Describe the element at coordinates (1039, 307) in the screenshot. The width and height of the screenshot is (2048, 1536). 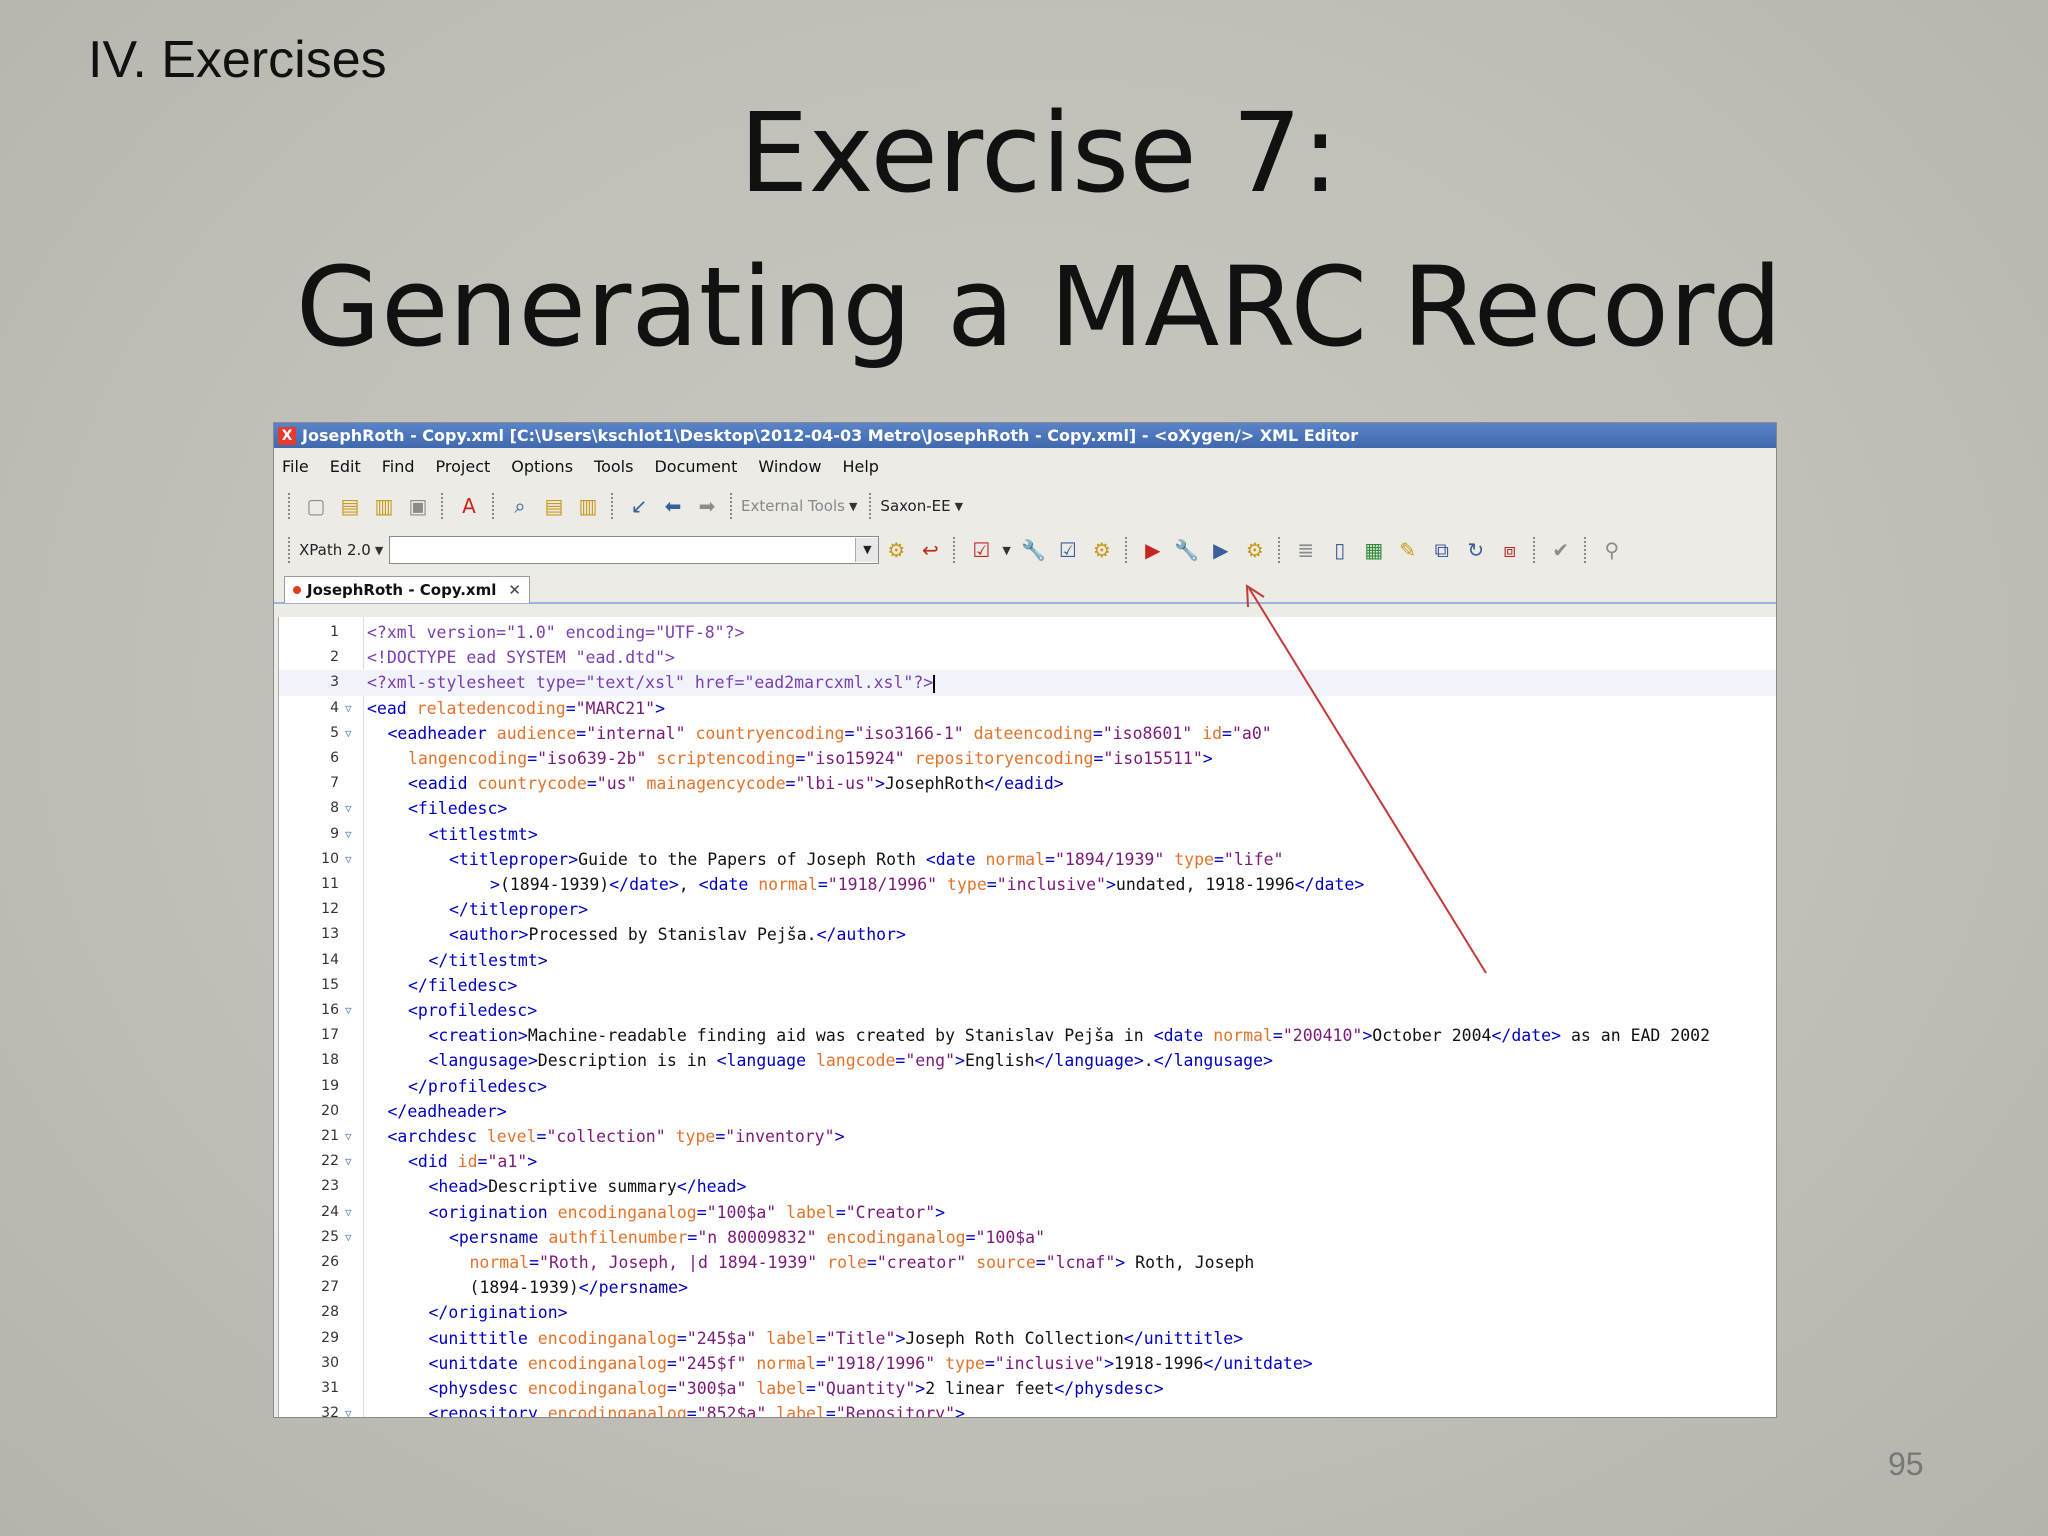
I see `slide-title-line2: Generating a MARC Record` at that location.